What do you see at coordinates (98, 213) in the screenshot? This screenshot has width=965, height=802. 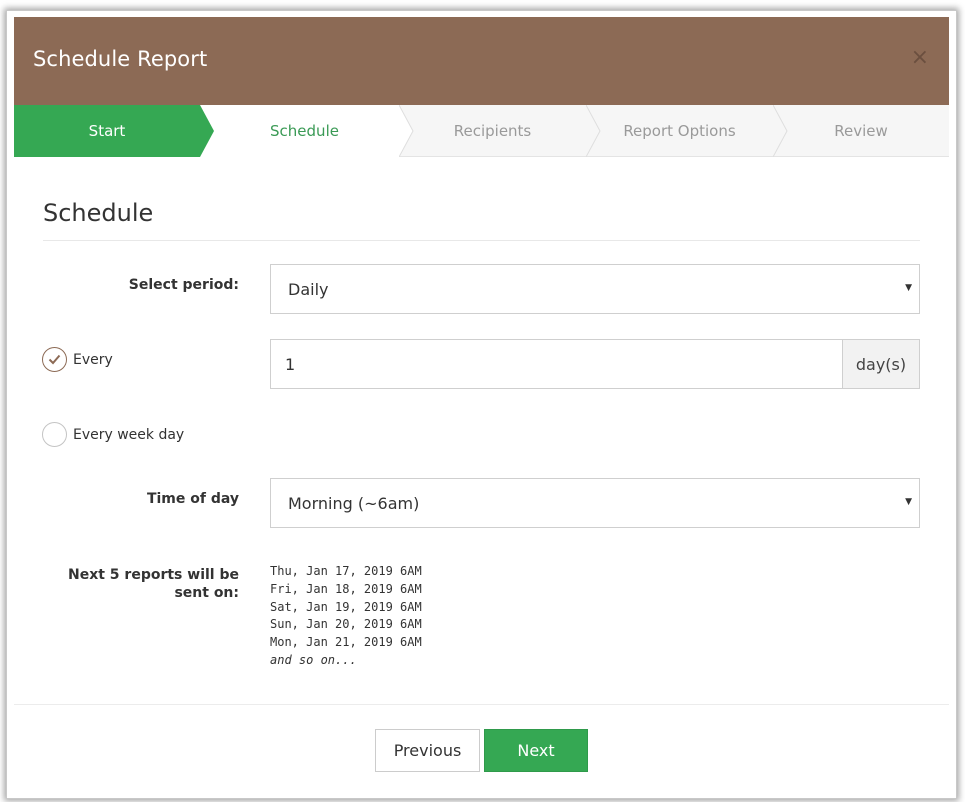 I see `section-title: Schedule` at bounding box center [98, 213].